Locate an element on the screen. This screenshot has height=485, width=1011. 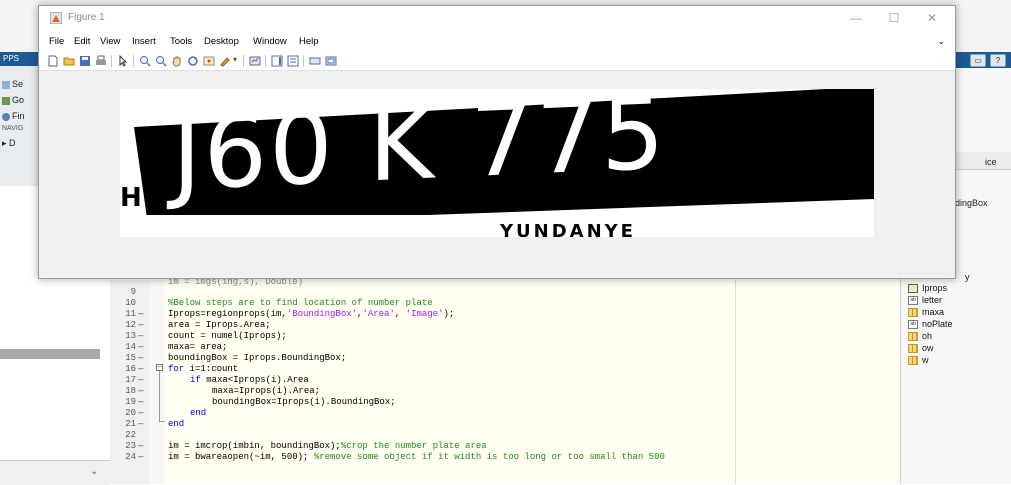
arrow-icon is located at coordinates (6, 84).